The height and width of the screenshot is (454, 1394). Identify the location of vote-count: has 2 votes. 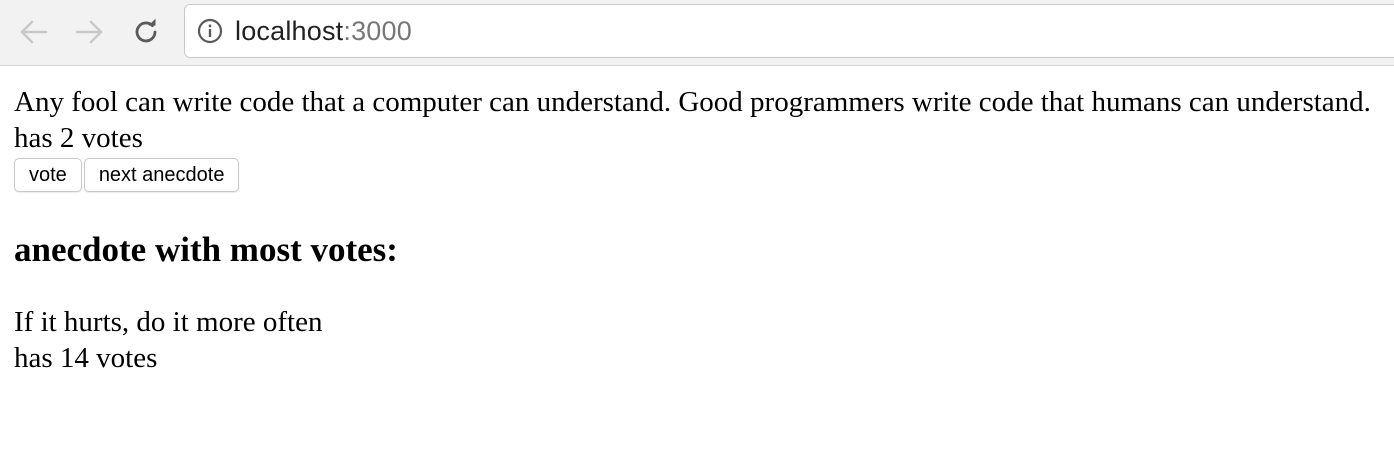
(78, 138).